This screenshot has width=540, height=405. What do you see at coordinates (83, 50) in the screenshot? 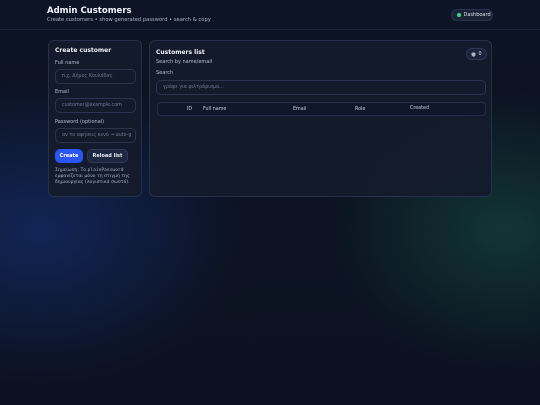
I see `create-customer-title: Create customer` at bounding box center [83, 50].